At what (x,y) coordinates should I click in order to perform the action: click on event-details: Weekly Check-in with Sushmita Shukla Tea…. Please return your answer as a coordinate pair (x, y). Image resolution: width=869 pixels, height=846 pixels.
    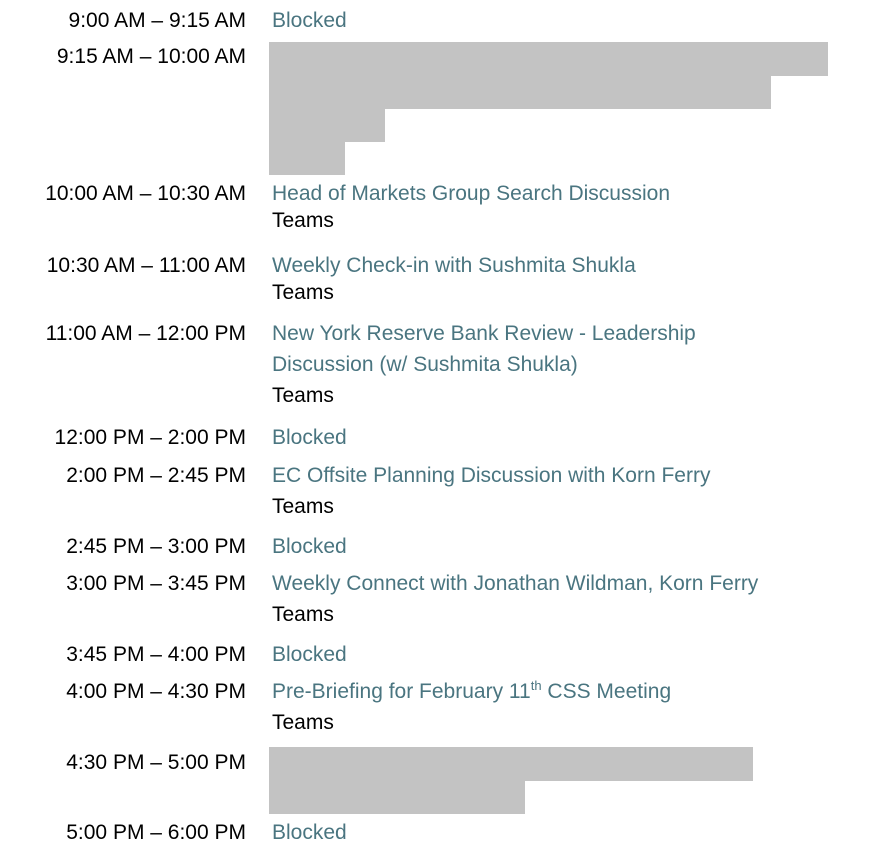
    Looking at the image, I should click on (570, 279).